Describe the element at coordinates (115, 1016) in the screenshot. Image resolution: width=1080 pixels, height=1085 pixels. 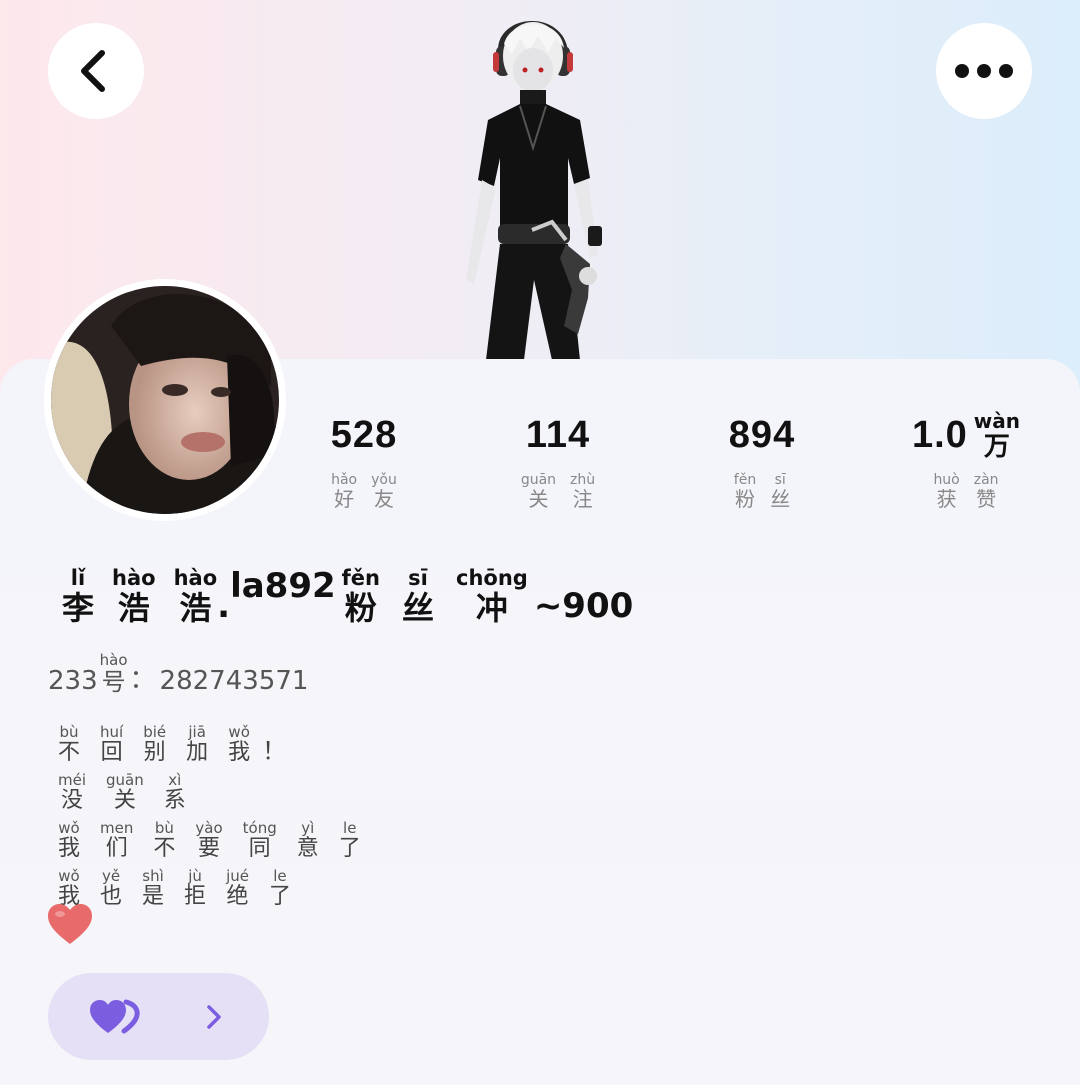
I see `hearts-icon` at that location.